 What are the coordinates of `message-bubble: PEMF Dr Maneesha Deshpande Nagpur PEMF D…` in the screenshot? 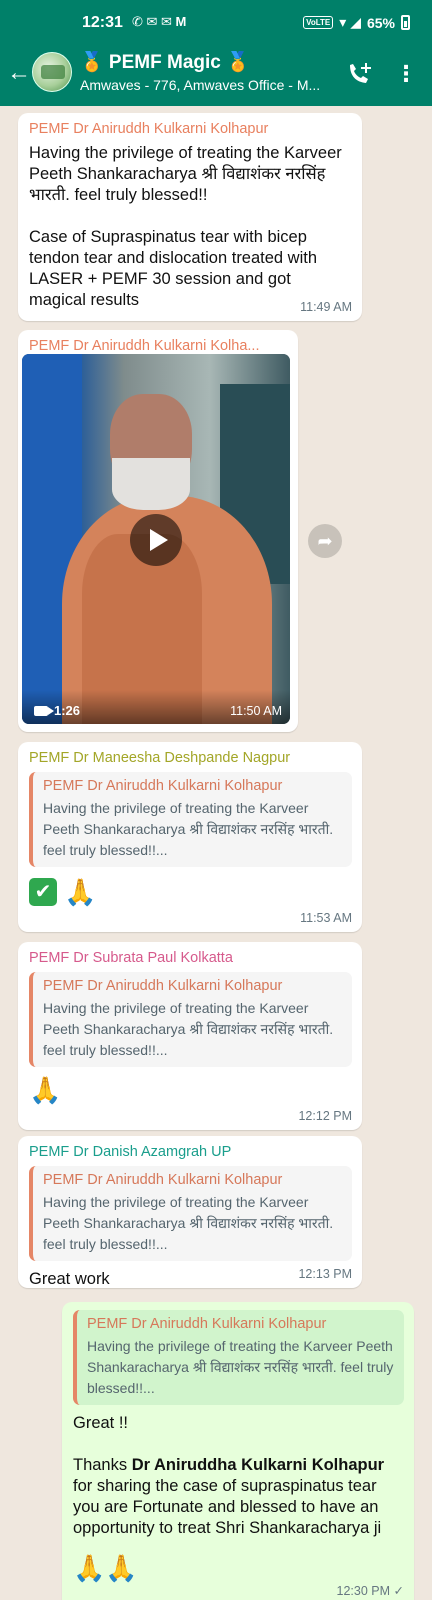 It's located at (190, 837).